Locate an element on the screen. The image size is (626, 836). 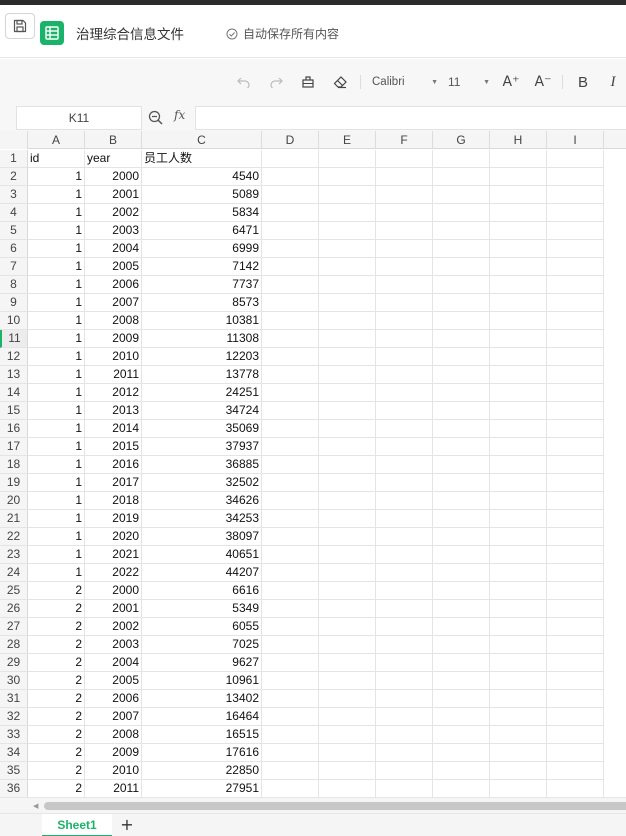
table-cell: 2002 is located at coordinates (113, 627).